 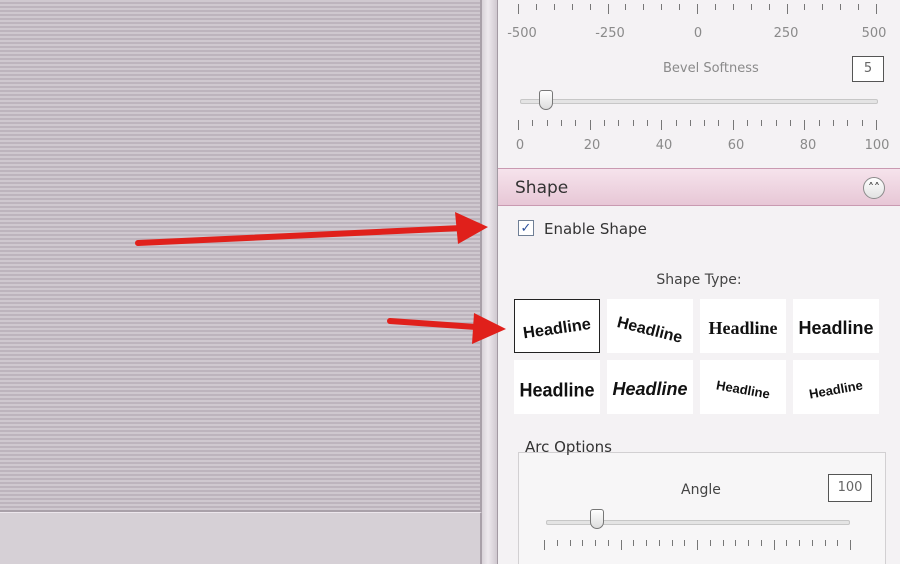 What do you see at coordinates (595, 229) in the screenshot?
I see `enable-shape-label: Enable Shape` at bounding box center [595, 229].